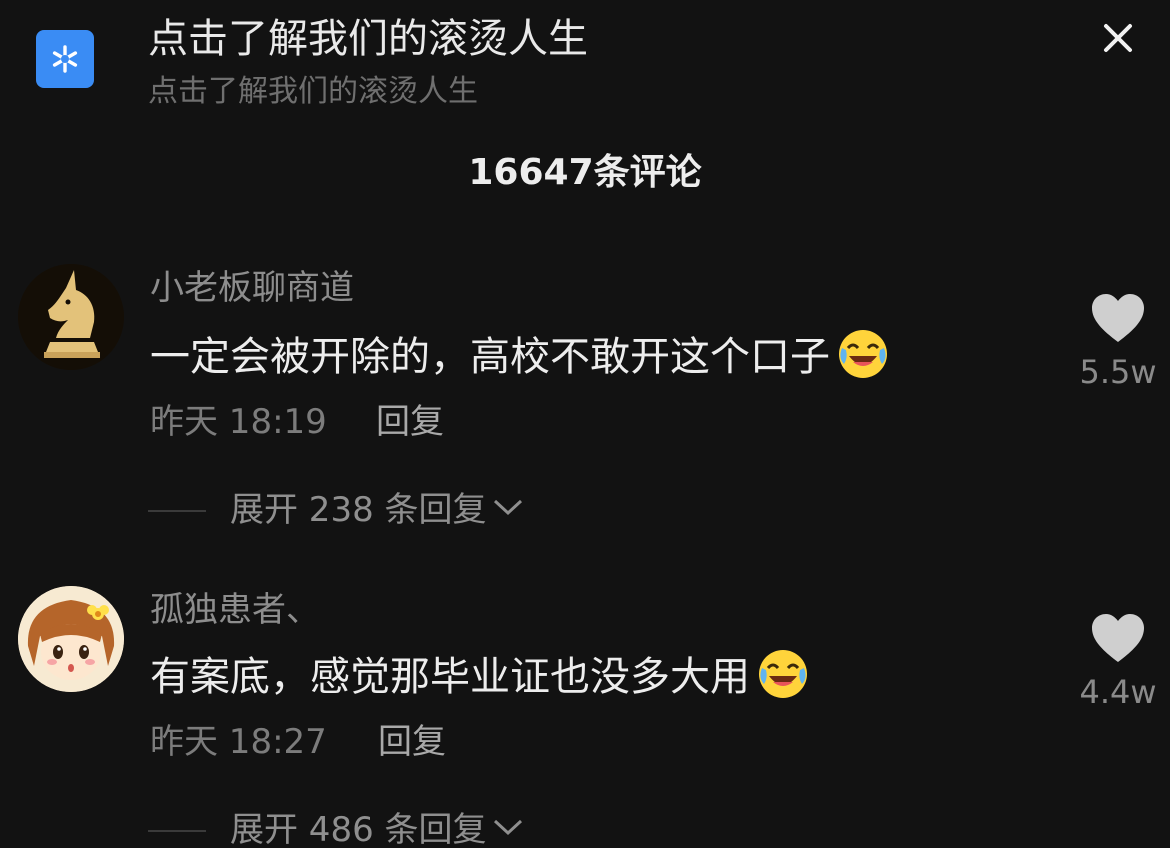  What do you see at coordinates (450, 677) in the screenshot?
I see `comment-text-content: 有案底，感觉那毕业证也没多大用` at bounding box center [450, 677].